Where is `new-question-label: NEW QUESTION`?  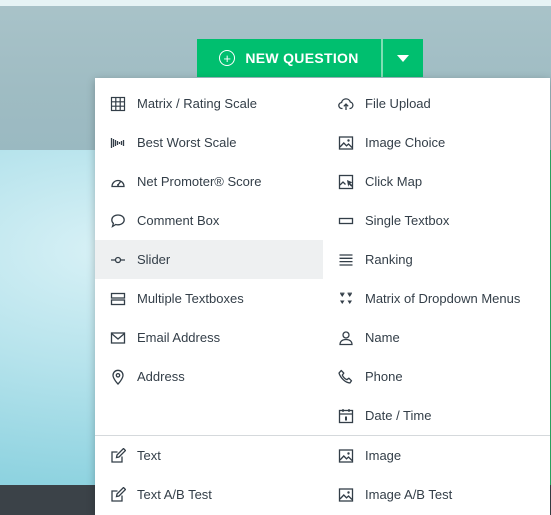 new-question-label: NEW QUESTION is located at coordinates (302, 58).